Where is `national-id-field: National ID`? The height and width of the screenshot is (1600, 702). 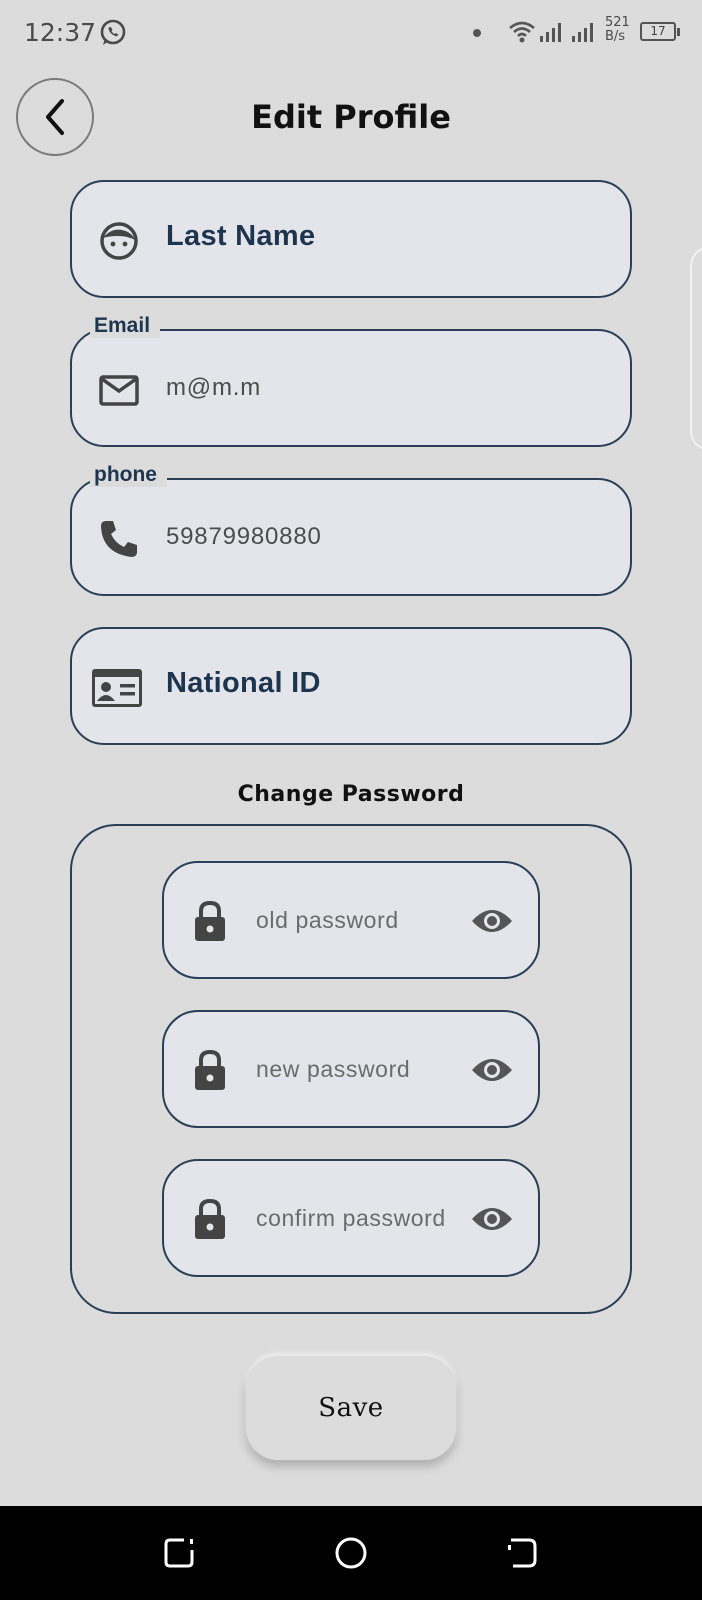
national-id-field: National ID is located at coordinates (351, 686).